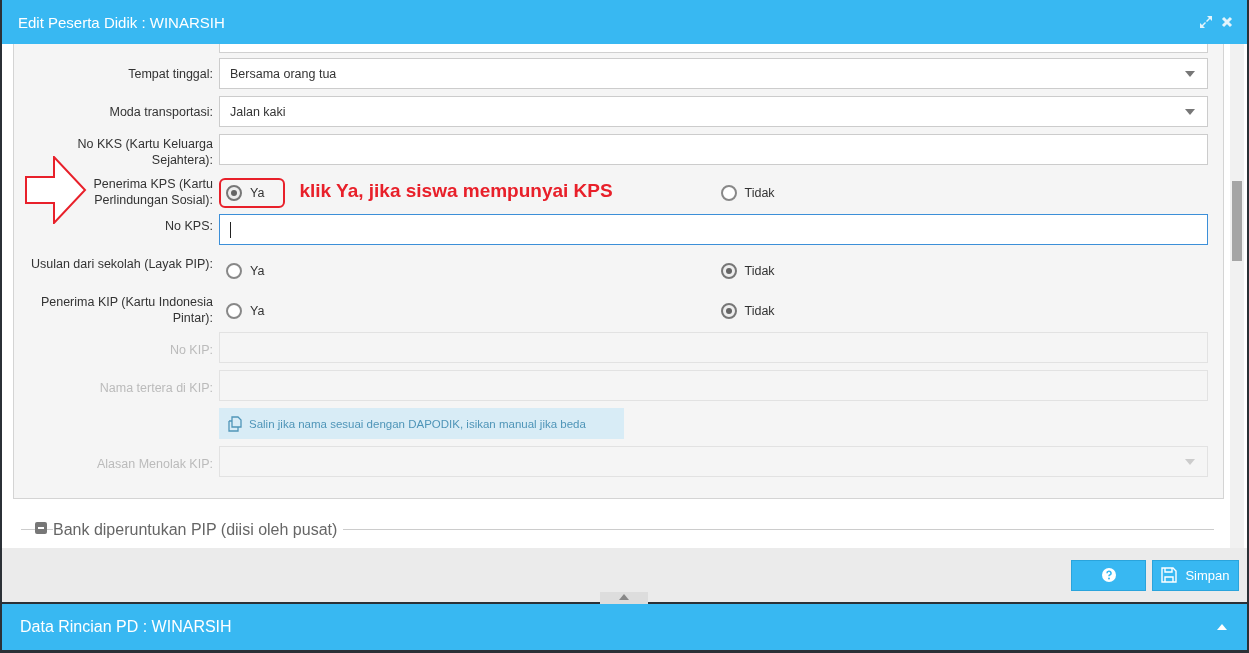 This screenshot has height=653, width=1249. I want to click on field-label: No KPS:, so click(188, 226).